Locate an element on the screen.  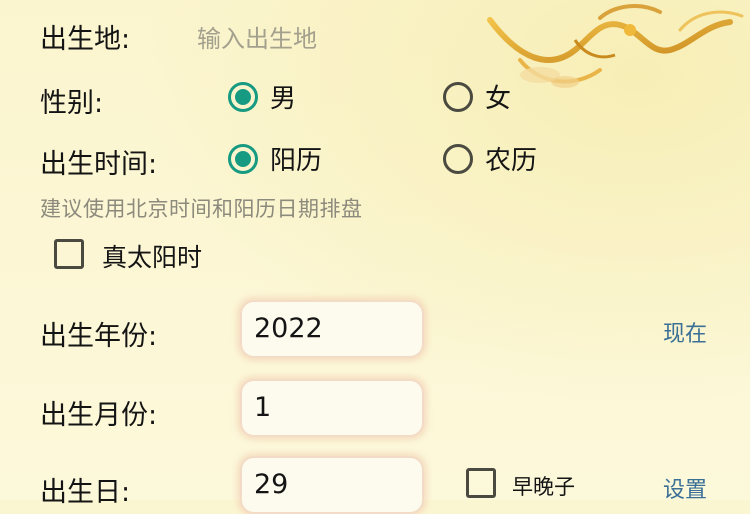
solar-calendar-label: 阳历 is located at coordinates (296, 161).